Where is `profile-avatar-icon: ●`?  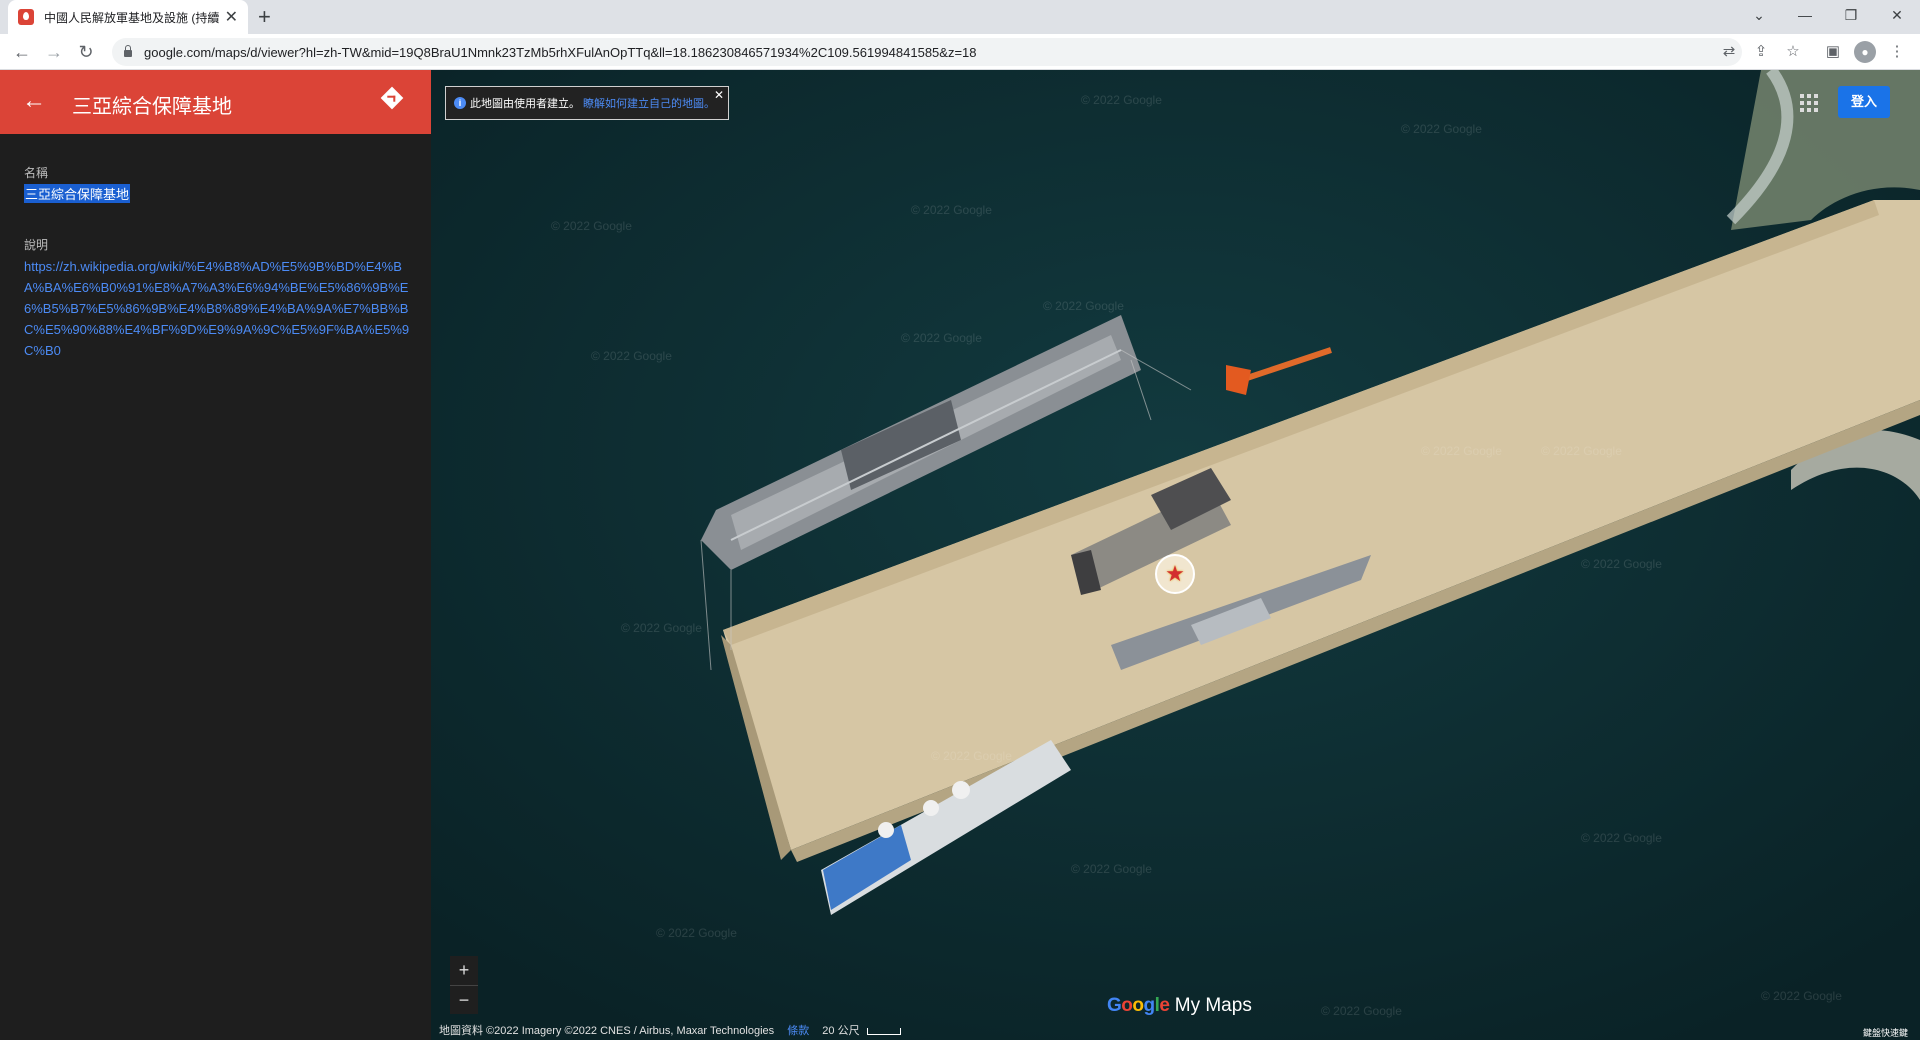 profile-avatar-icon: ● is located at coordinates (1865, 52).